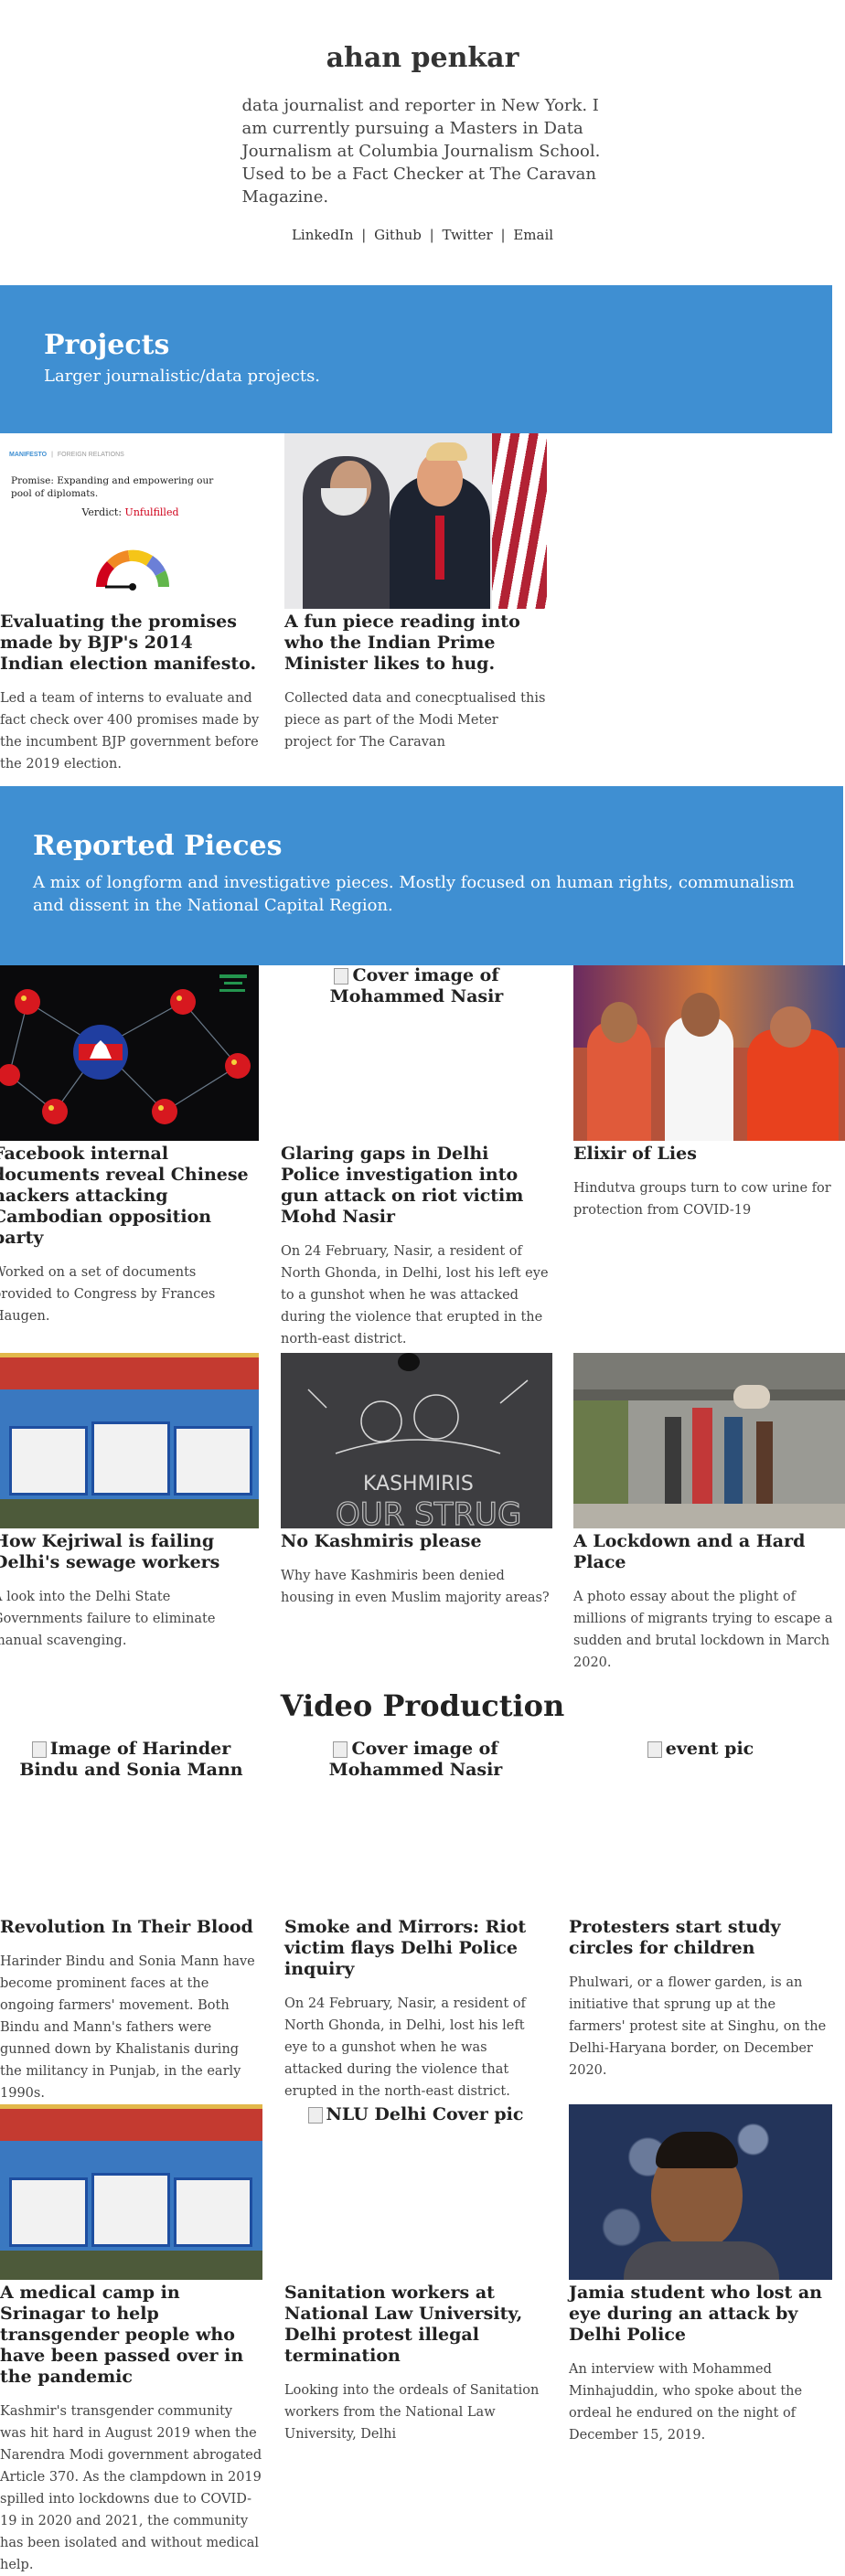  What do you see at coordinates (131, 1759) in the screenshot?
I see `image-alt-text: Image of Harinder Bindu and Sonia Mann` at bounding box center [131, 1759].